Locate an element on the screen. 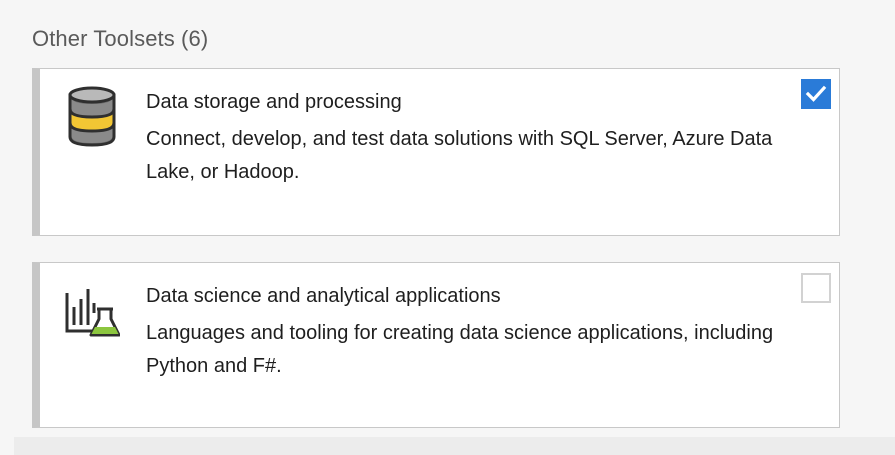  workload-checkbox-checked is located at coordinates (816, 94).